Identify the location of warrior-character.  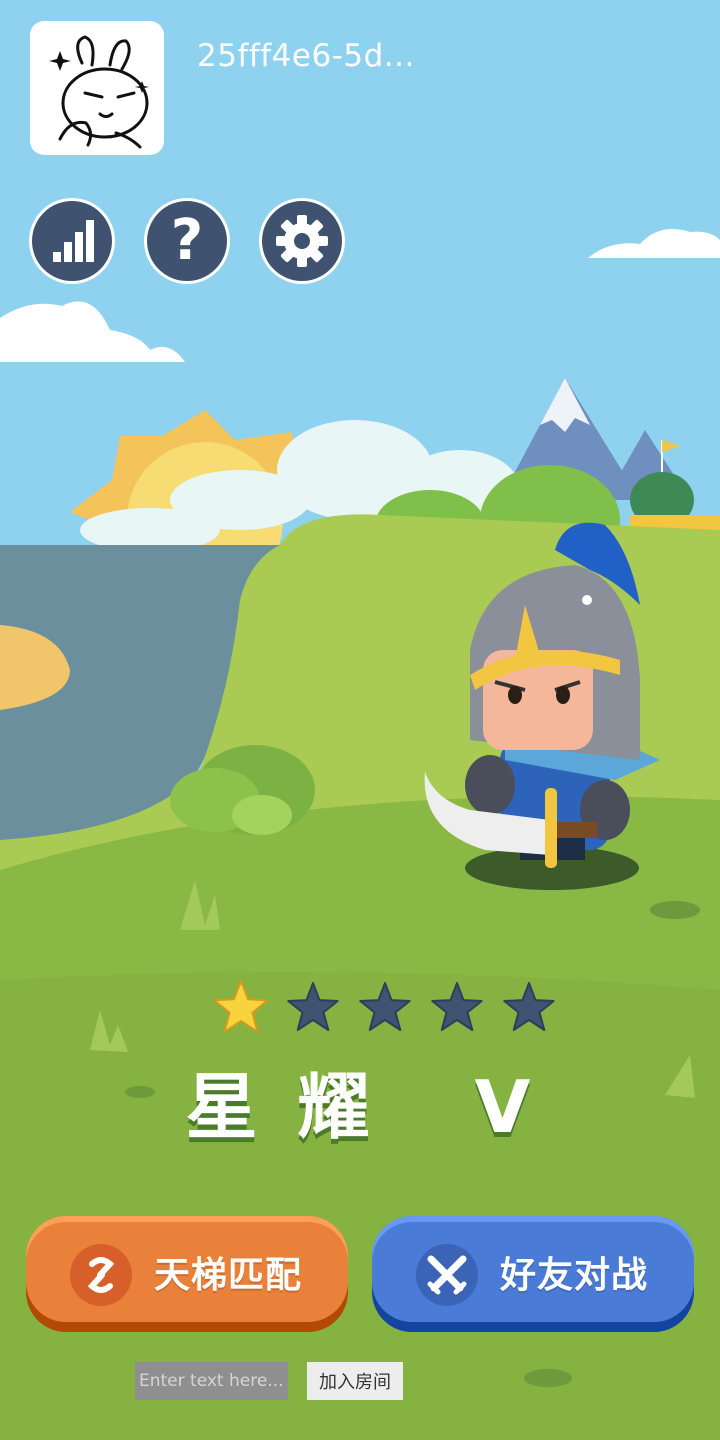
(542, 706).